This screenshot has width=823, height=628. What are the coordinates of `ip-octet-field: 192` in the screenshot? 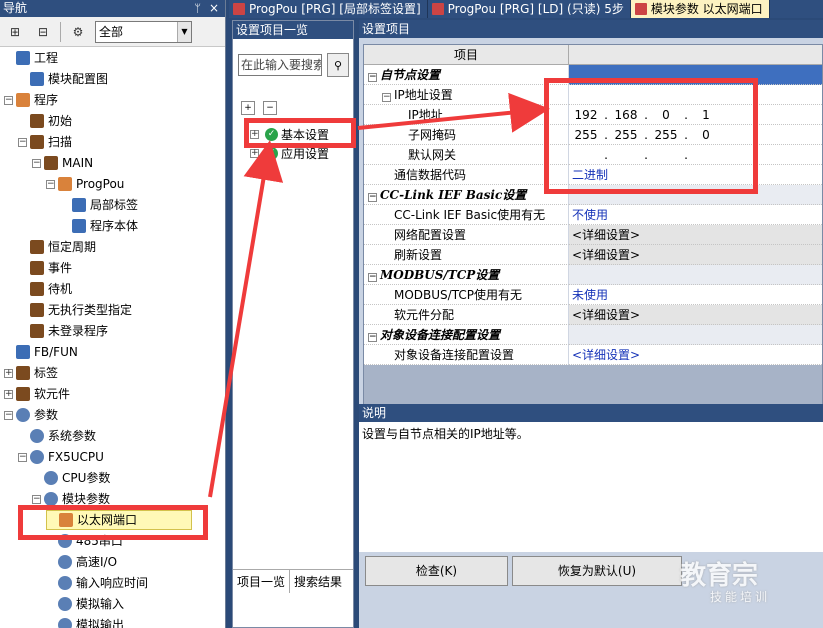 It's located at (586, 115).